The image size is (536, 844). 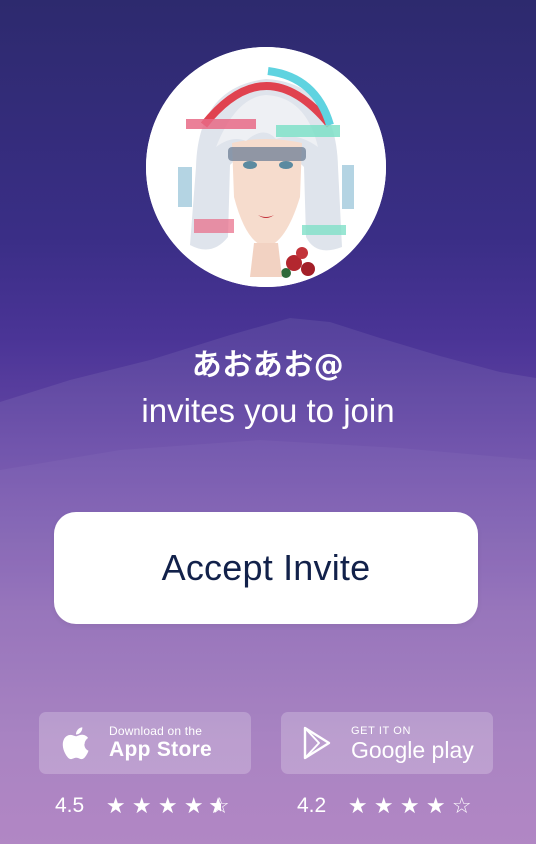 What do you see at coordinates (161, 749) in the screenshot?
I see `app-store-big-text: App Store` at bounding box center [161, 749].